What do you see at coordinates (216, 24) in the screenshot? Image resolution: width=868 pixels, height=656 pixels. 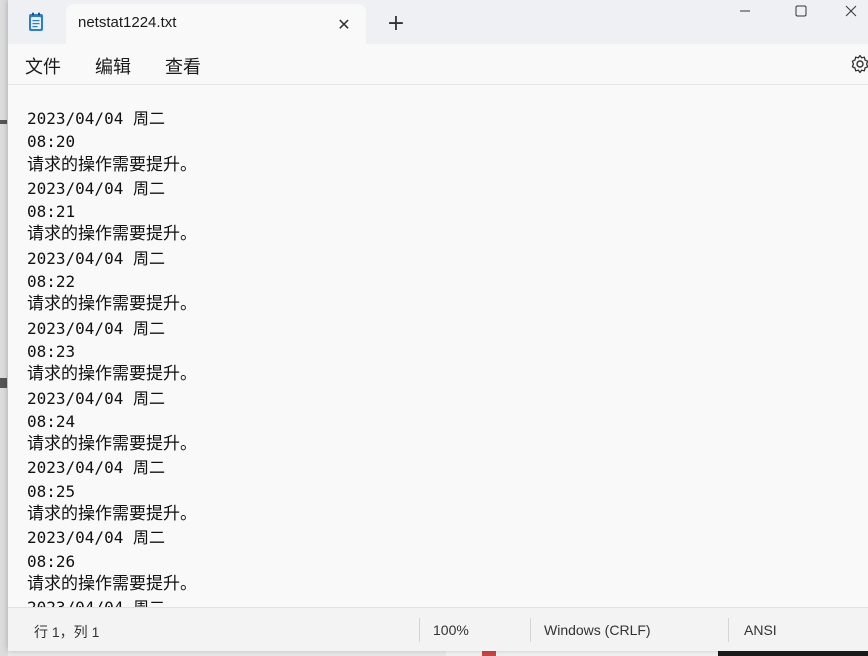 I see `file-tab: netstat1224.txt ✕` at bounding box center [216, 24].